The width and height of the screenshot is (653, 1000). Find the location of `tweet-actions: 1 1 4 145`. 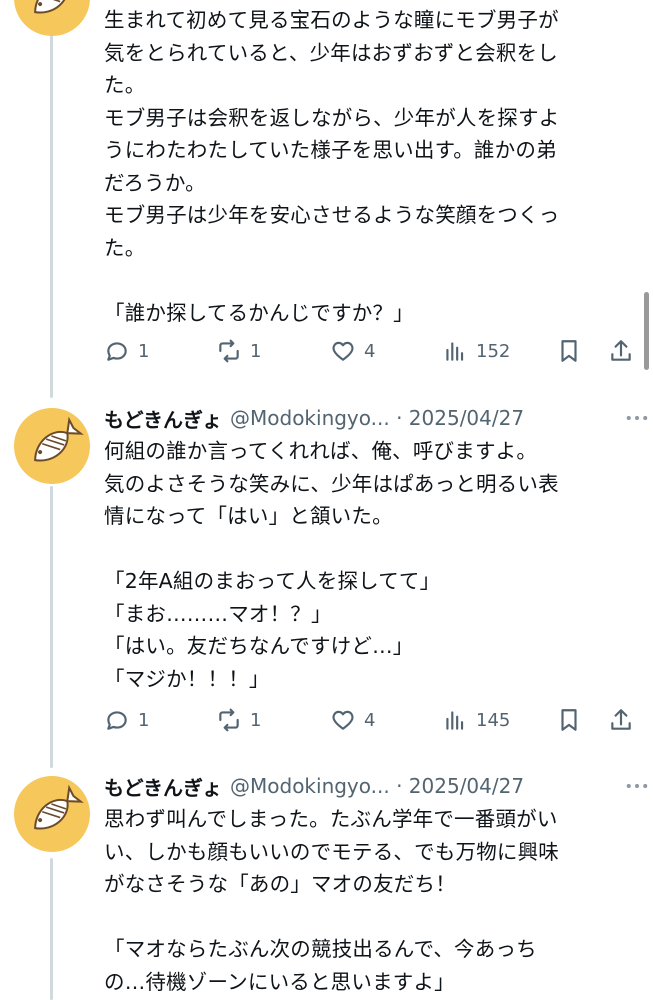

tweet-actions: 1 1 4 145 is located at coordinates (370, 720).